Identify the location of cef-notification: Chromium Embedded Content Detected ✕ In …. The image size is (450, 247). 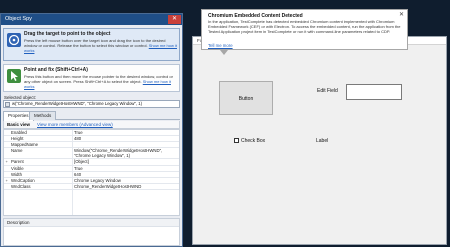
(304, 32).